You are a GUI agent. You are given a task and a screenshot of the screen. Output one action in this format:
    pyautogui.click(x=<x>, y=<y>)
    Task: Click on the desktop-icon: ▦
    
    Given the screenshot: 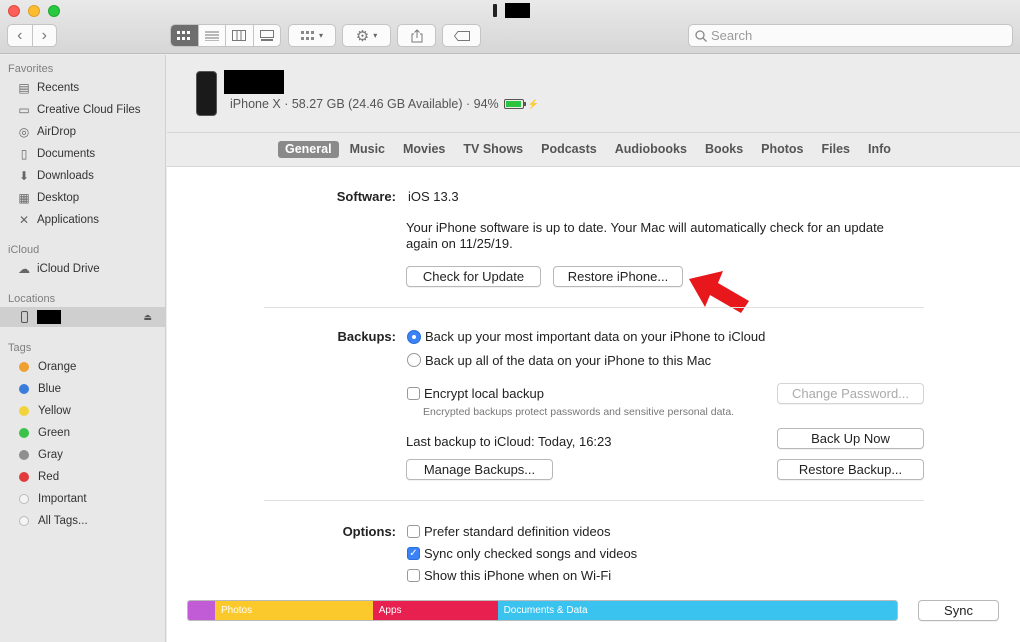 What is the action you would take?
    pyautogui.click(x=24, y=198)
    